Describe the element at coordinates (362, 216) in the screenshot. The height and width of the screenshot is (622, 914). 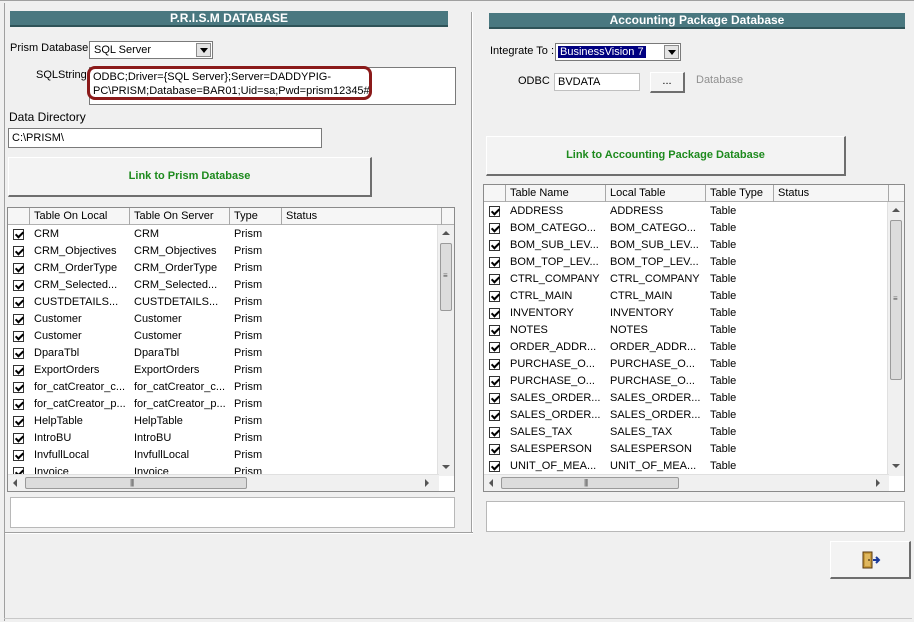
I see `prism-col-status: Status` at that location.